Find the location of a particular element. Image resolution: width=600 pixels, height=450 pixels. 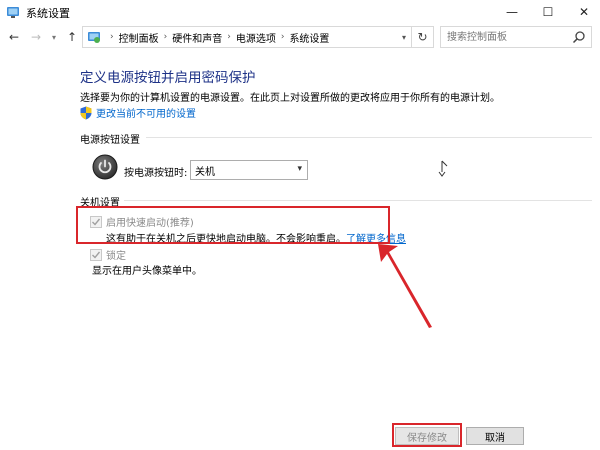

checkmark-icon is located at coordinates (96, 255).